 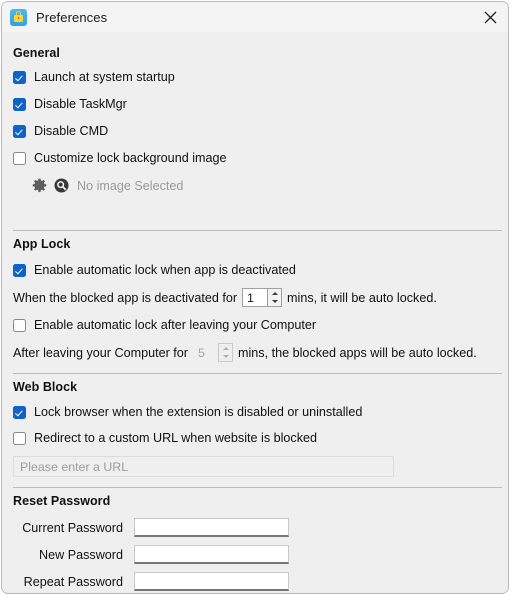 What do you see at coordinates (74, 466) in the screenshot?
I see `redirect-url-placeholder: Please enter a URL` at bounding box center [74, 466].